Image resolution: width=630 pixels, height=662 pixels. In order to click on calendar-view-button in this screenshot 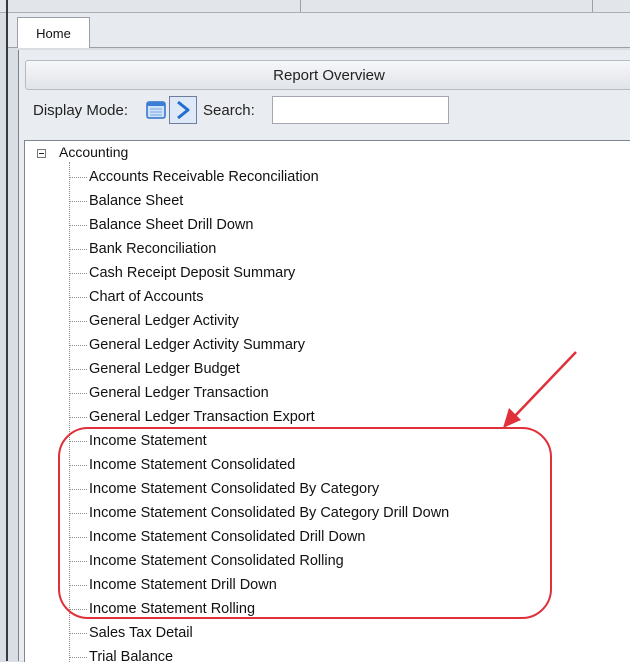, I will do `click(156, 110)`.